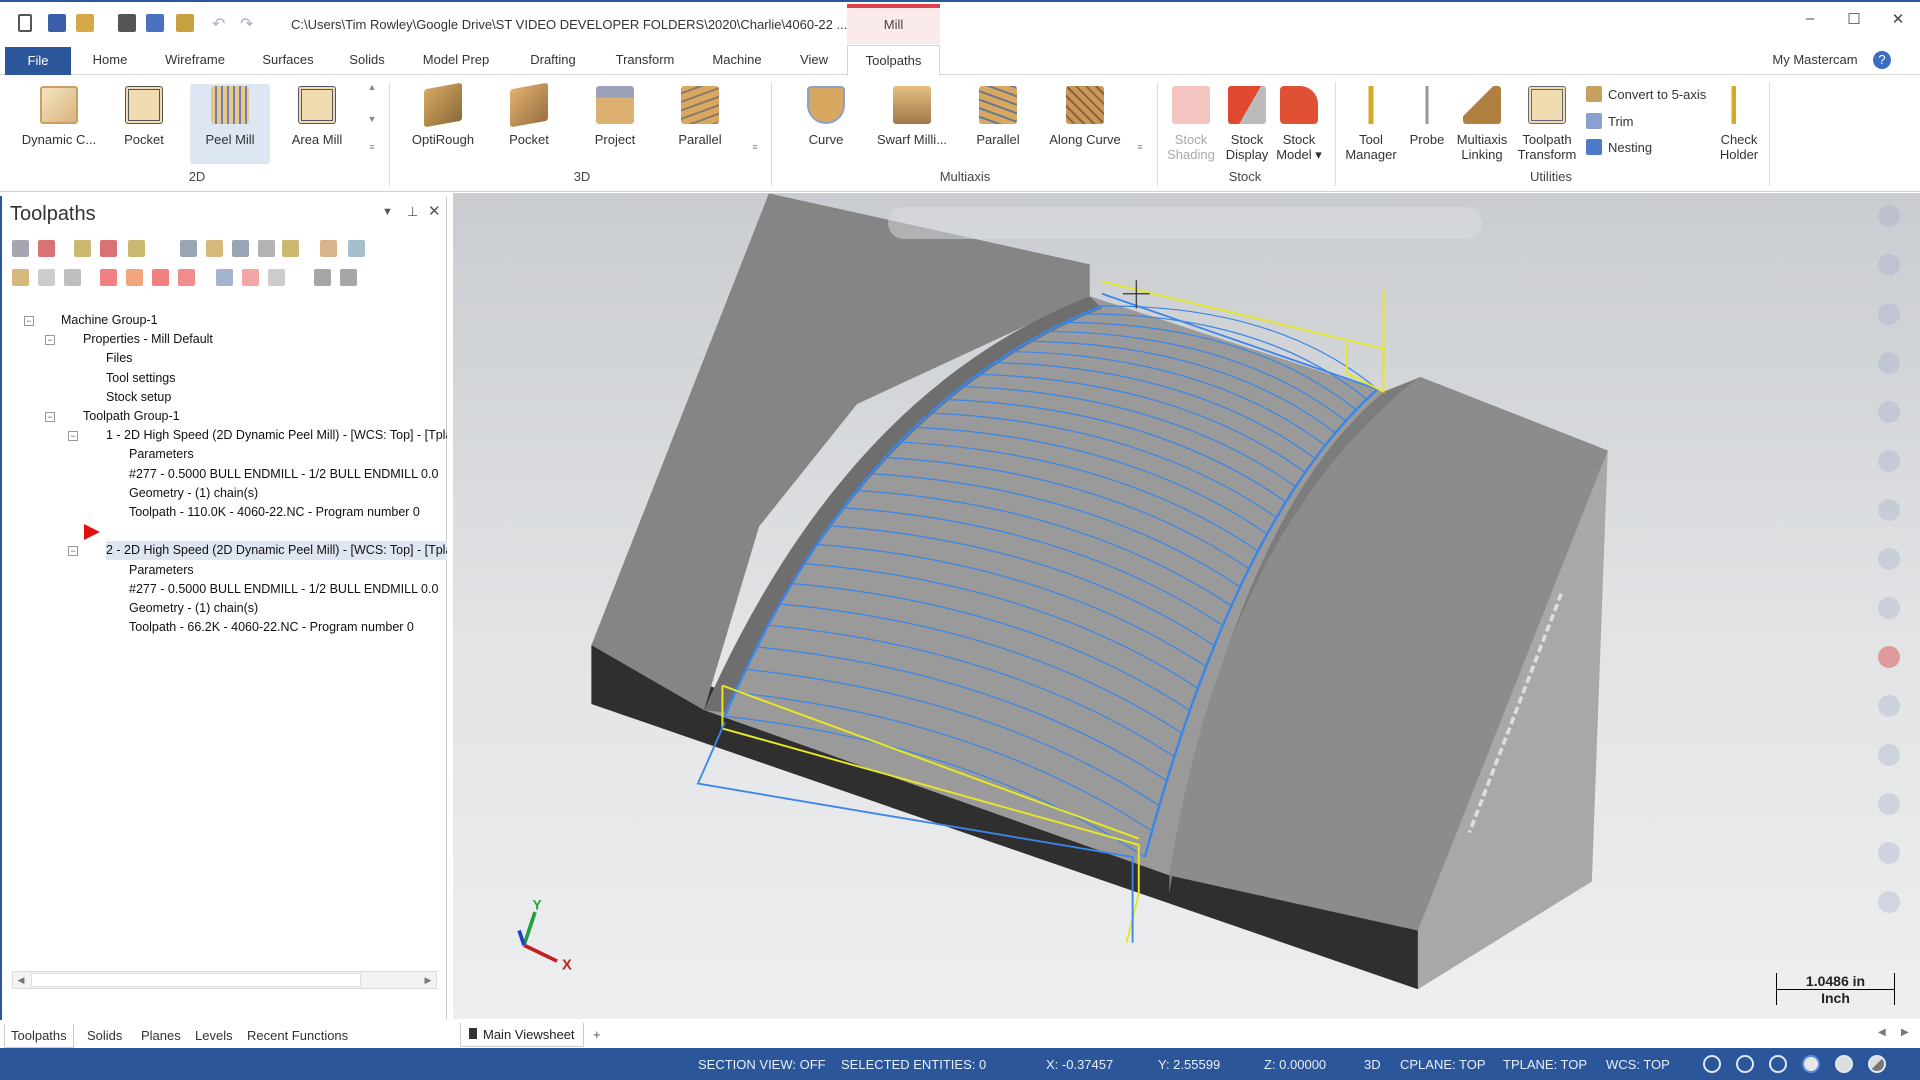 Image resolution: width=1920 pixels, height=1080 pixels. Describe the element at coordinates (443, 114) in the screenshot. I see `optirough-button: OptiRough` at that location.